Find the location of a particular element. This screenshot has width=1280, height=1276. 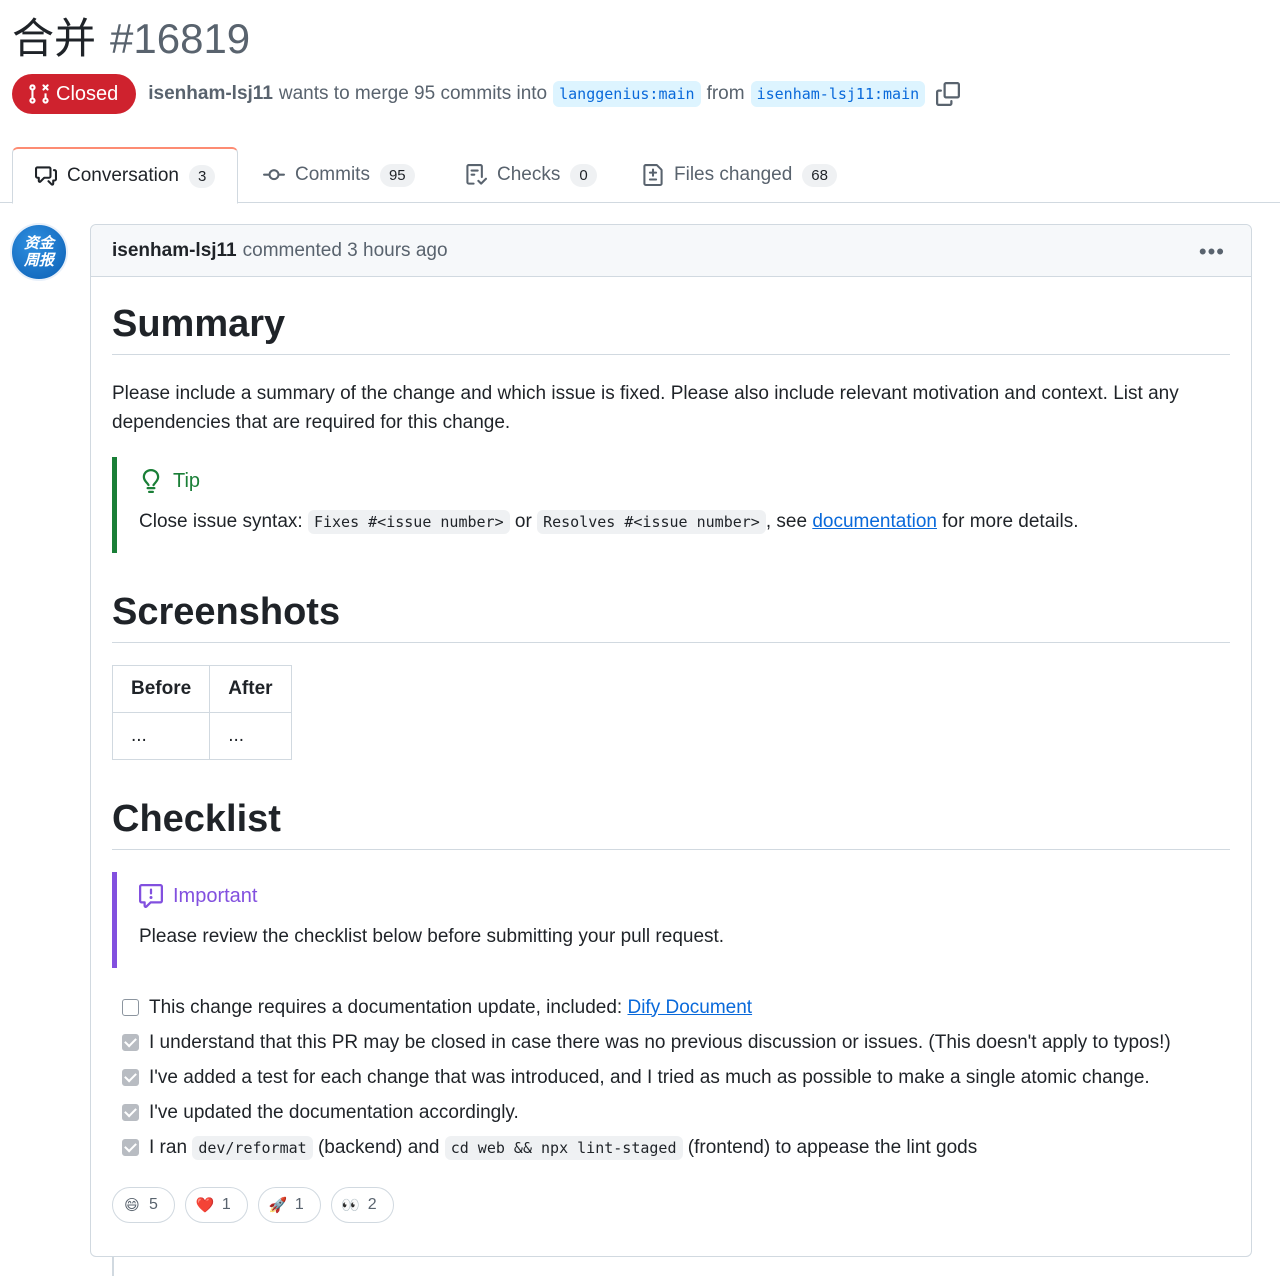

tab-checks-label: Checks is located at coordinates (529, 174).